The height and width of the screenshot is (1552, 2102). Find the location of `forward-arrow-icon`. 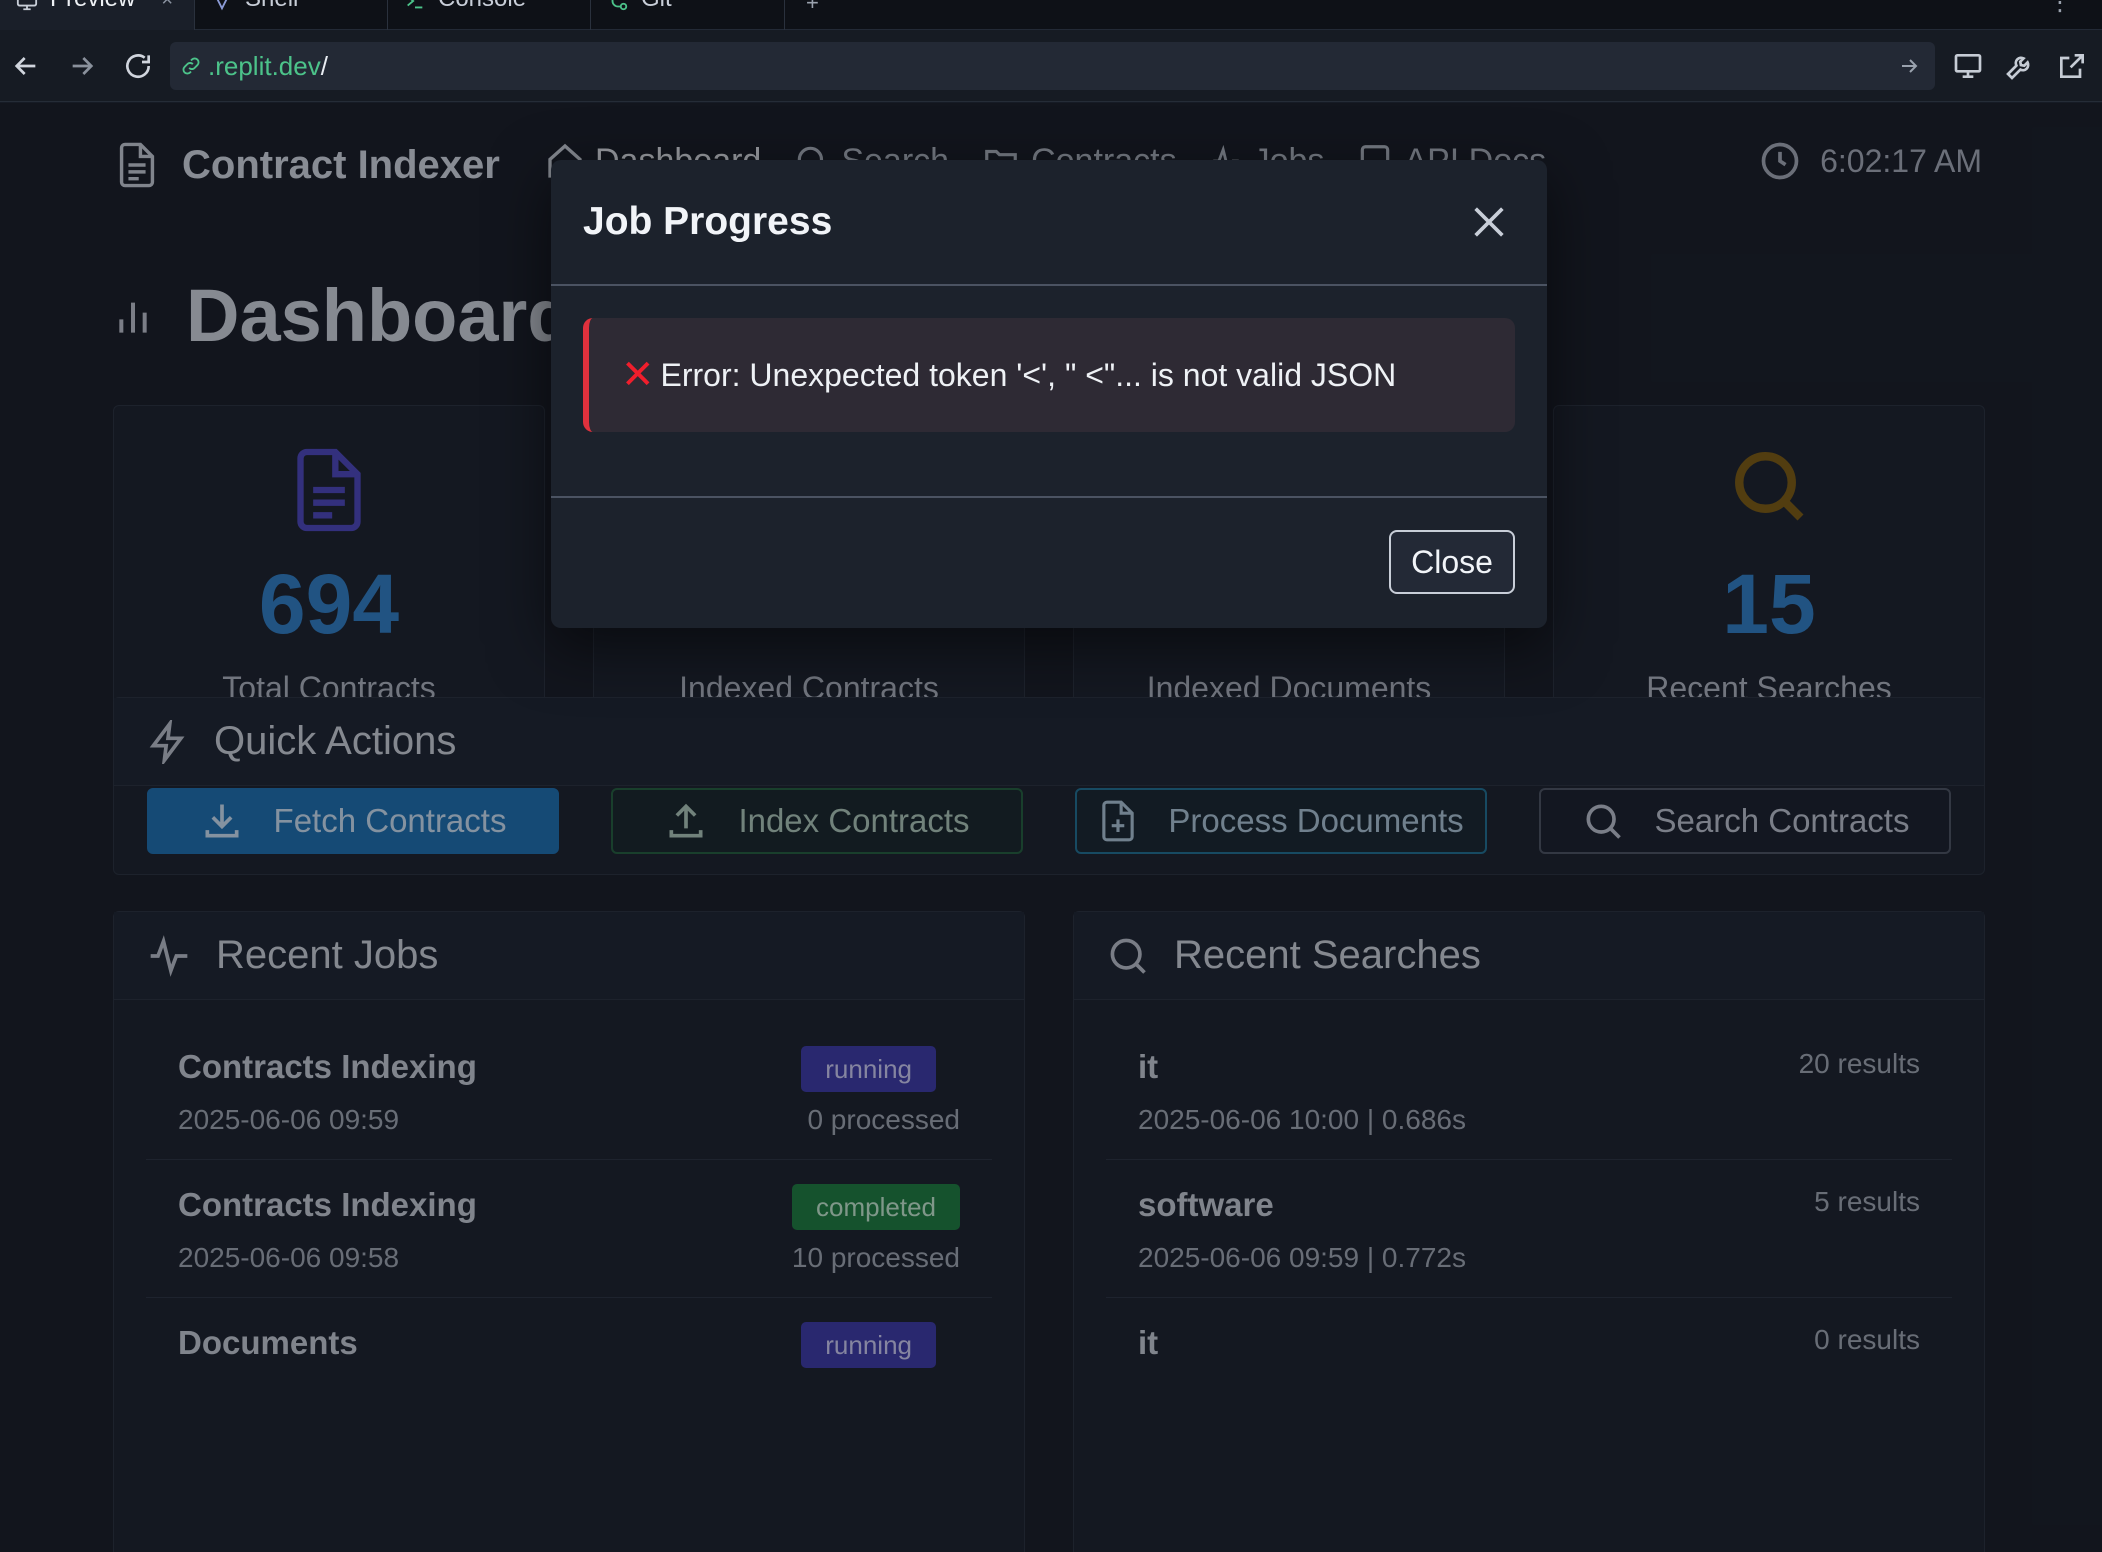

forward-arrow-icon is located at coordinates (82, 66).